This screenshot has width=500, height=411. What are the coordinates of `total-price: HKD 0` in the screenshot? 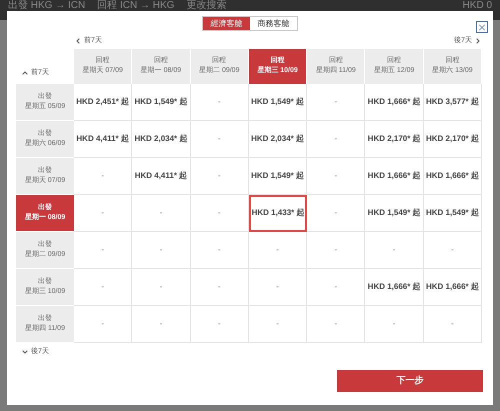 It's located at (477, 5).